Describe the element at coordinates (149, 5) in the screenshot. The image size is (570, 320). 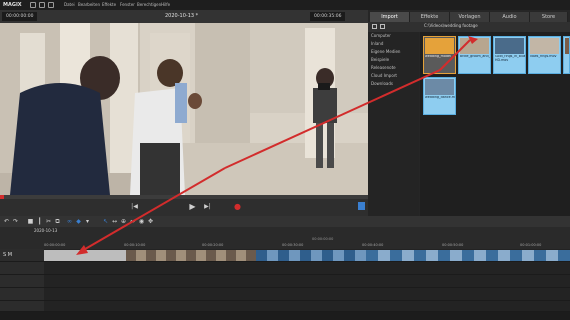
I see `menu-berechtigen: Berechtigen` at that location.